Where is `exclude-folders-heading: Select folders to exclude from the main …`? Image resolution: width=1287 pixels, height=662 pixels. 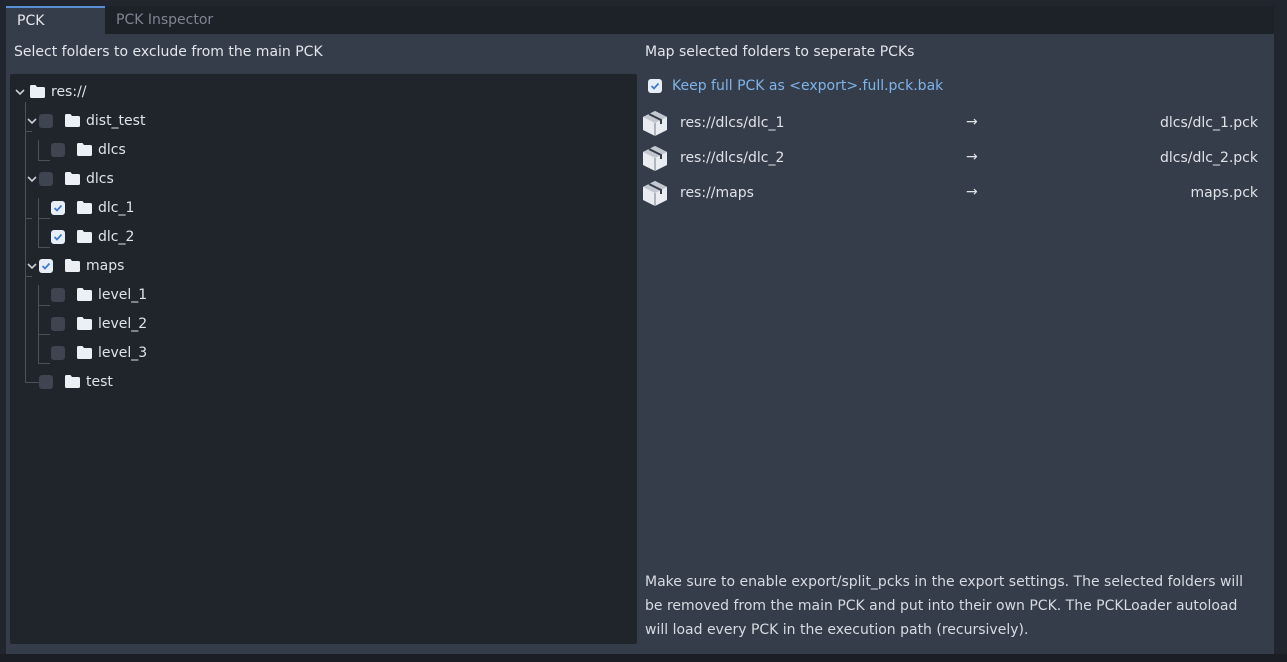
exclude-folders-heading: Select folders to exclude from the main … is located at coordinates (168, 52).